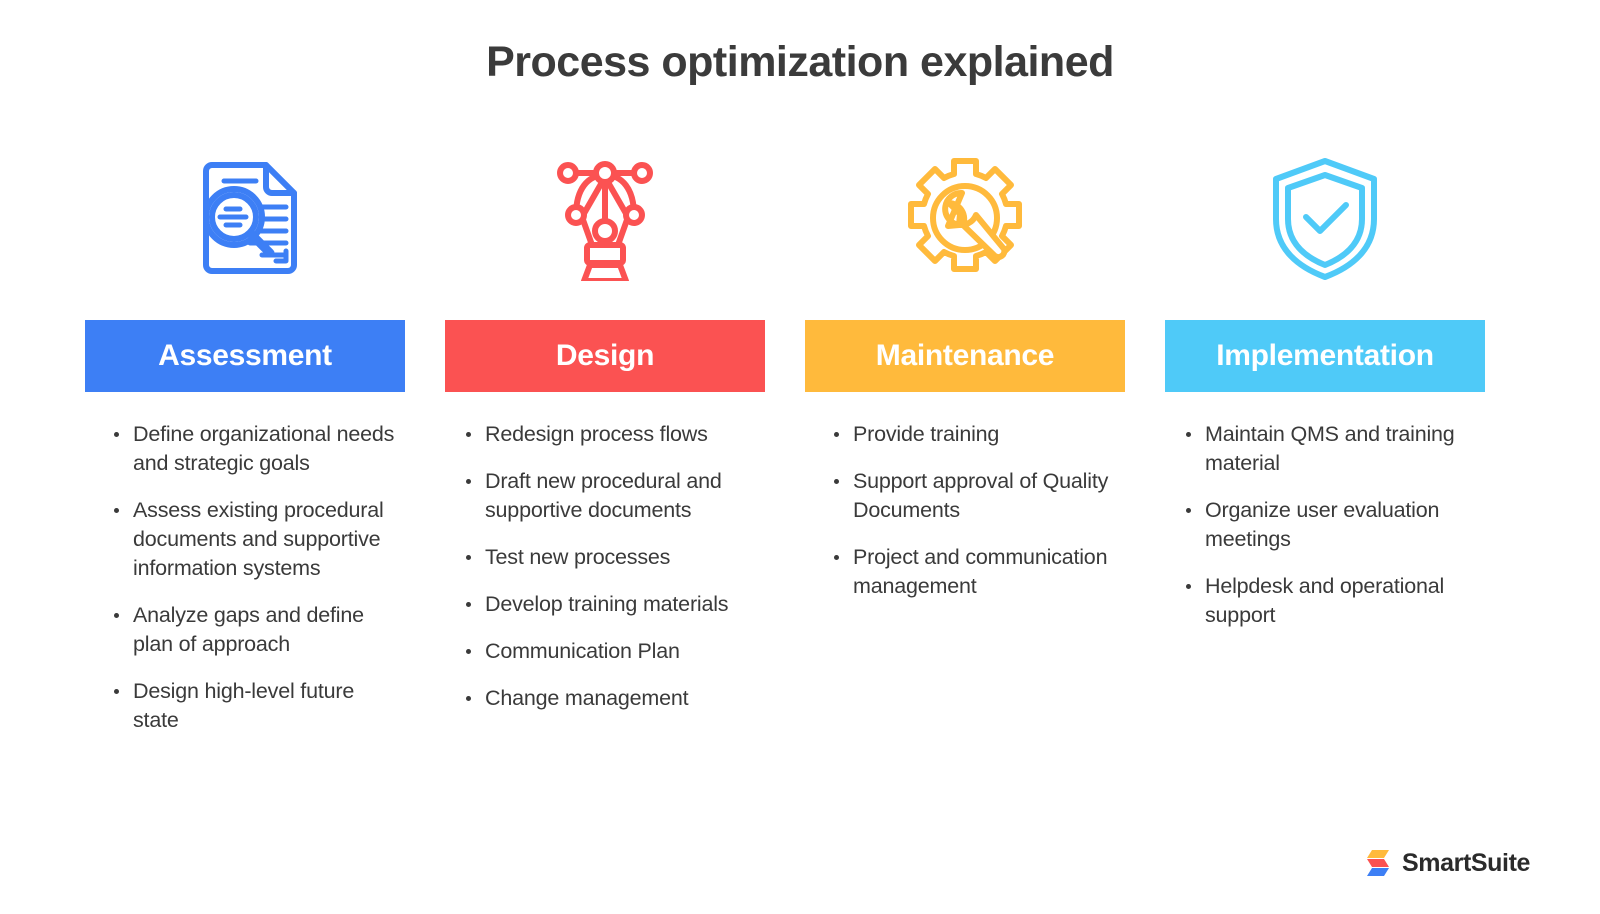  I want to click on logo-text: SmartSuite, so click(1466, 862).